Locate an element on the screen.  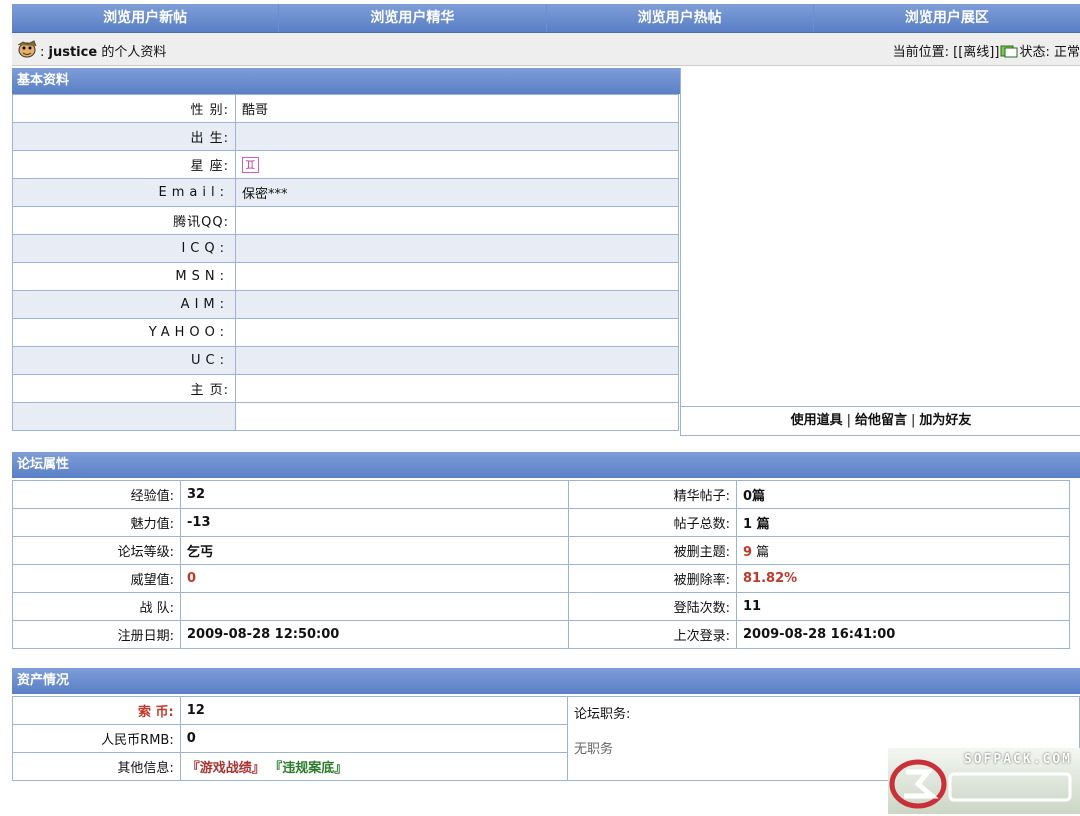
label-deletion-rate: 被删除率: is located at coordinates (652, 578).